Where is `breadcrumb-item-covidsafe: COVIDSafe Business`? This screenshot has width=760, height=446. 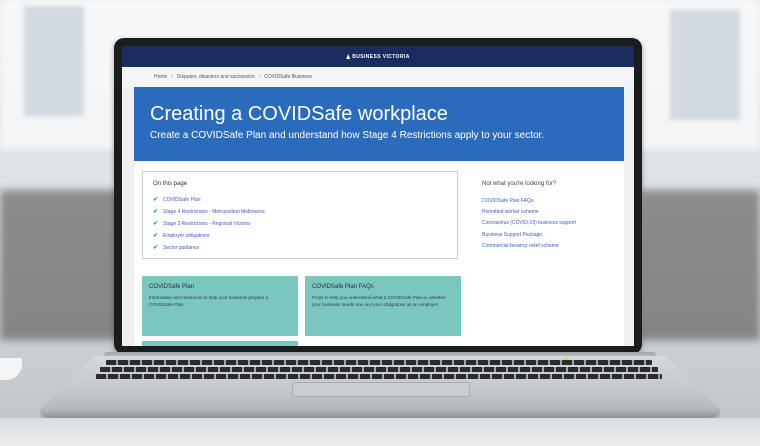
breadcrumb-item-covidsafe: COVIDSafe Business is located at coordinates (288, 77).